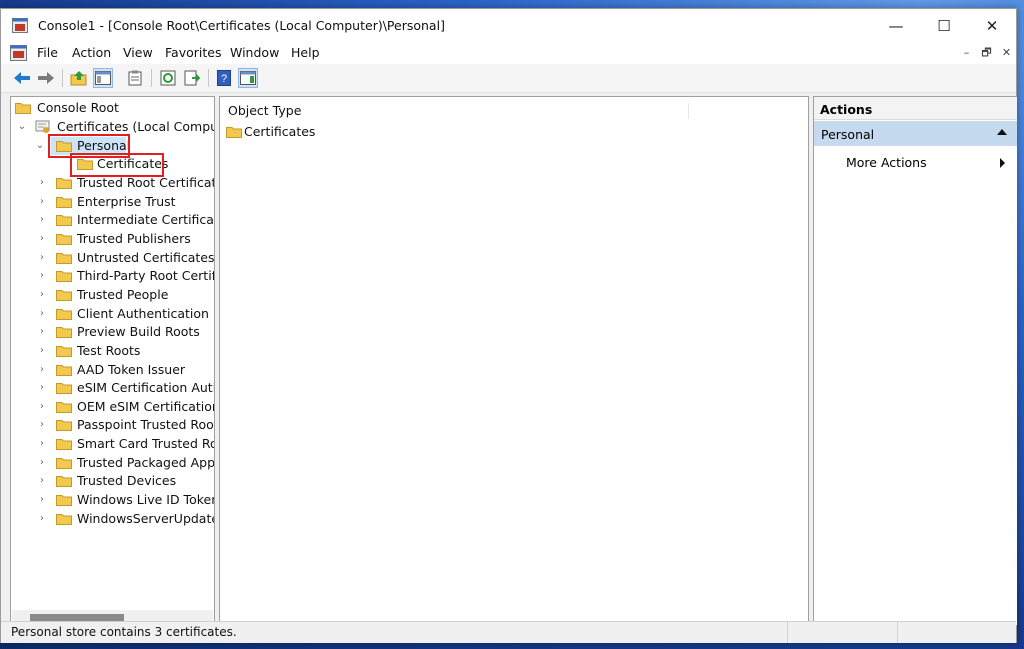 Image resolution: width=1024 pixels, height=649 pixels. Describe the element at coordinates (124, 258) in the screenshot. I see `tree-item-store: › Untrusted Certificates` at that location.